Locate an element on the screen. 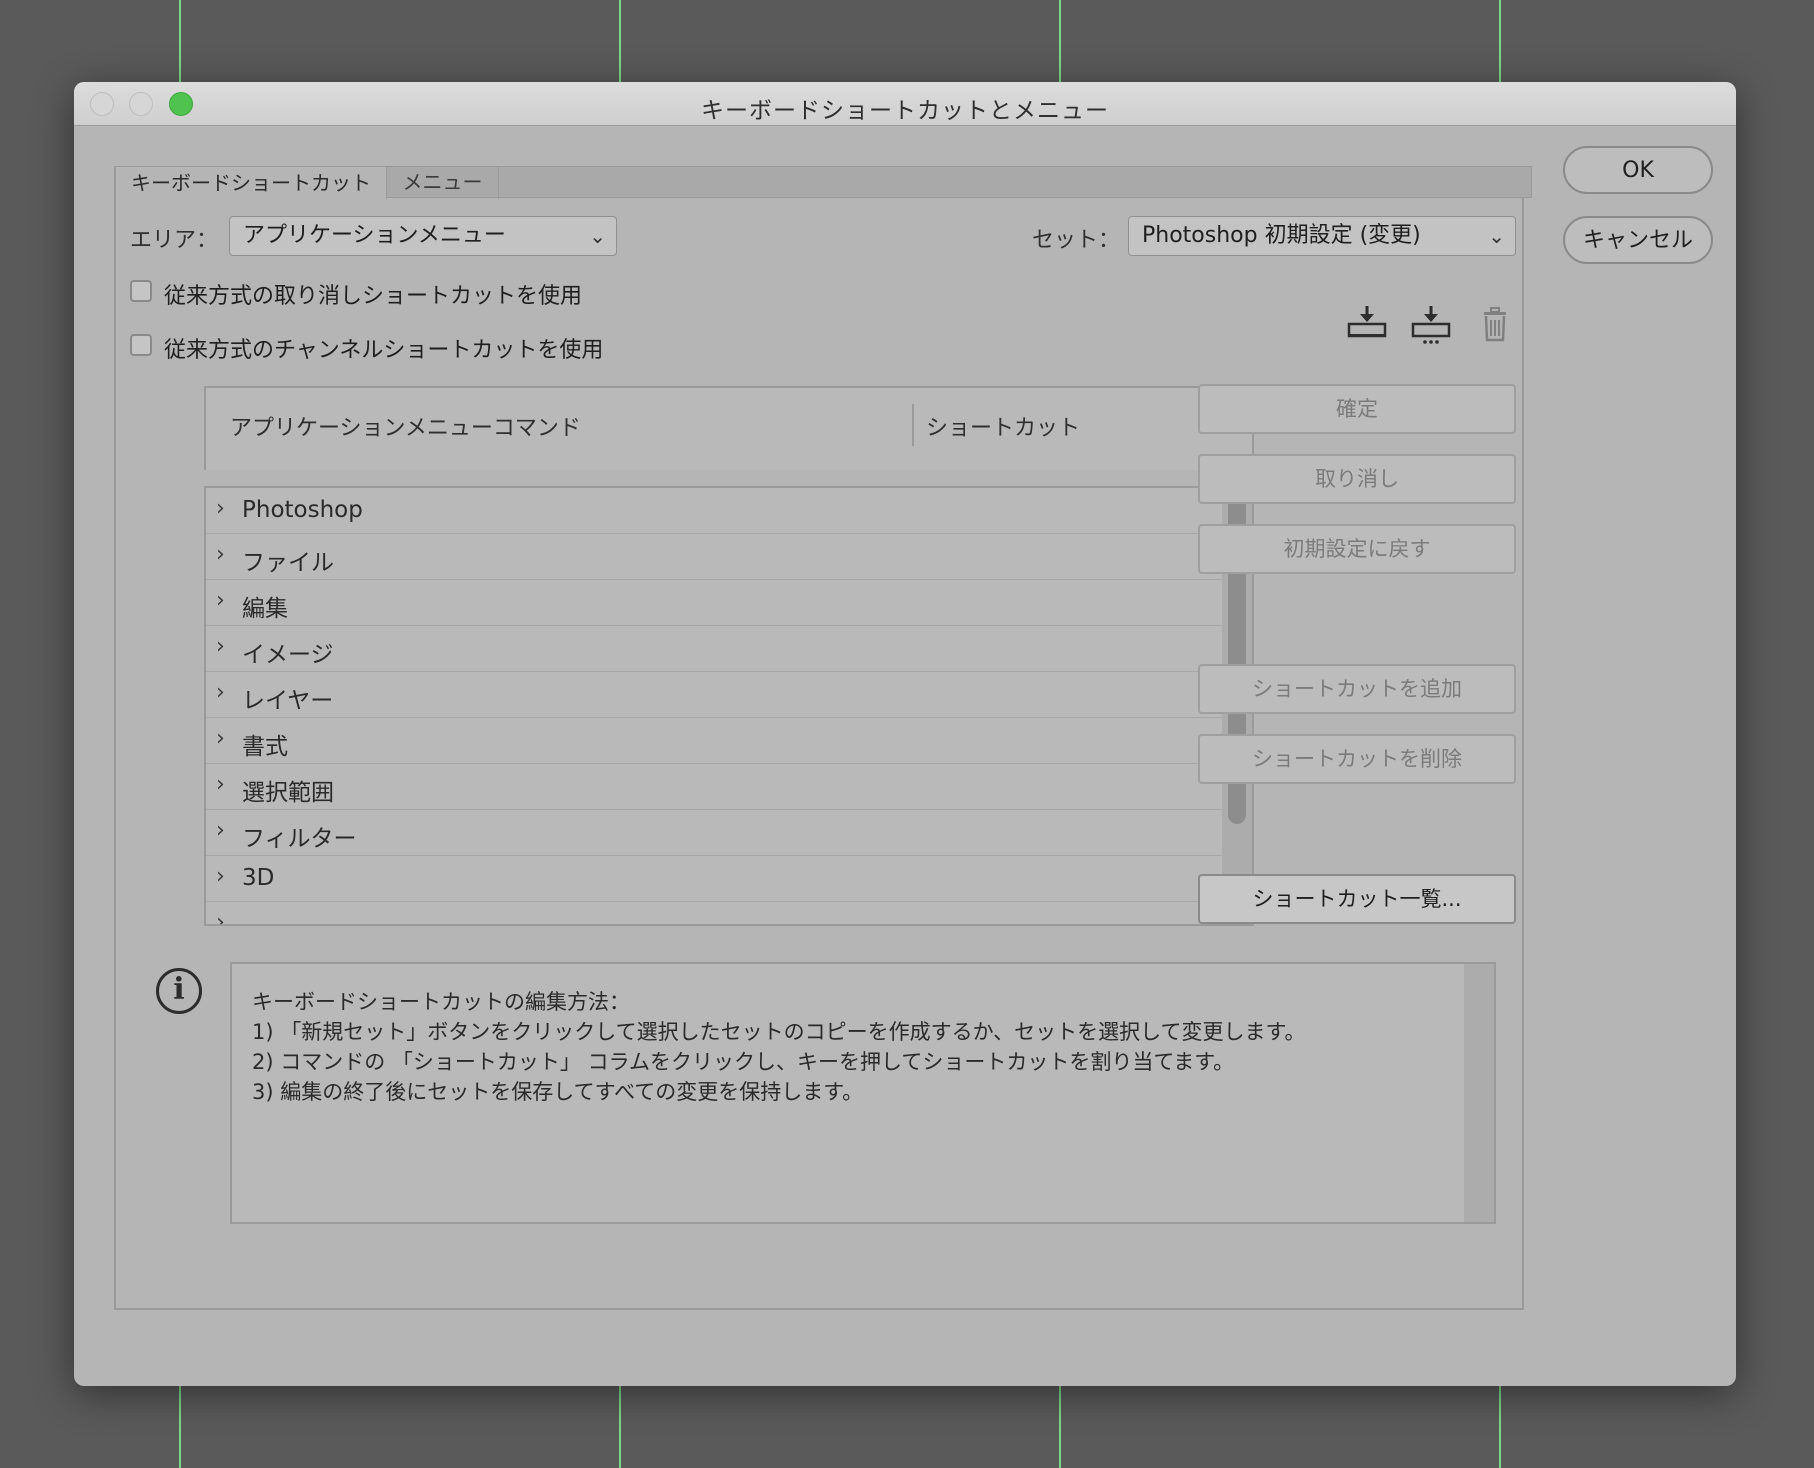  tab-bar: キーボードショートカット メニュー is located at coordinates (823, 182).